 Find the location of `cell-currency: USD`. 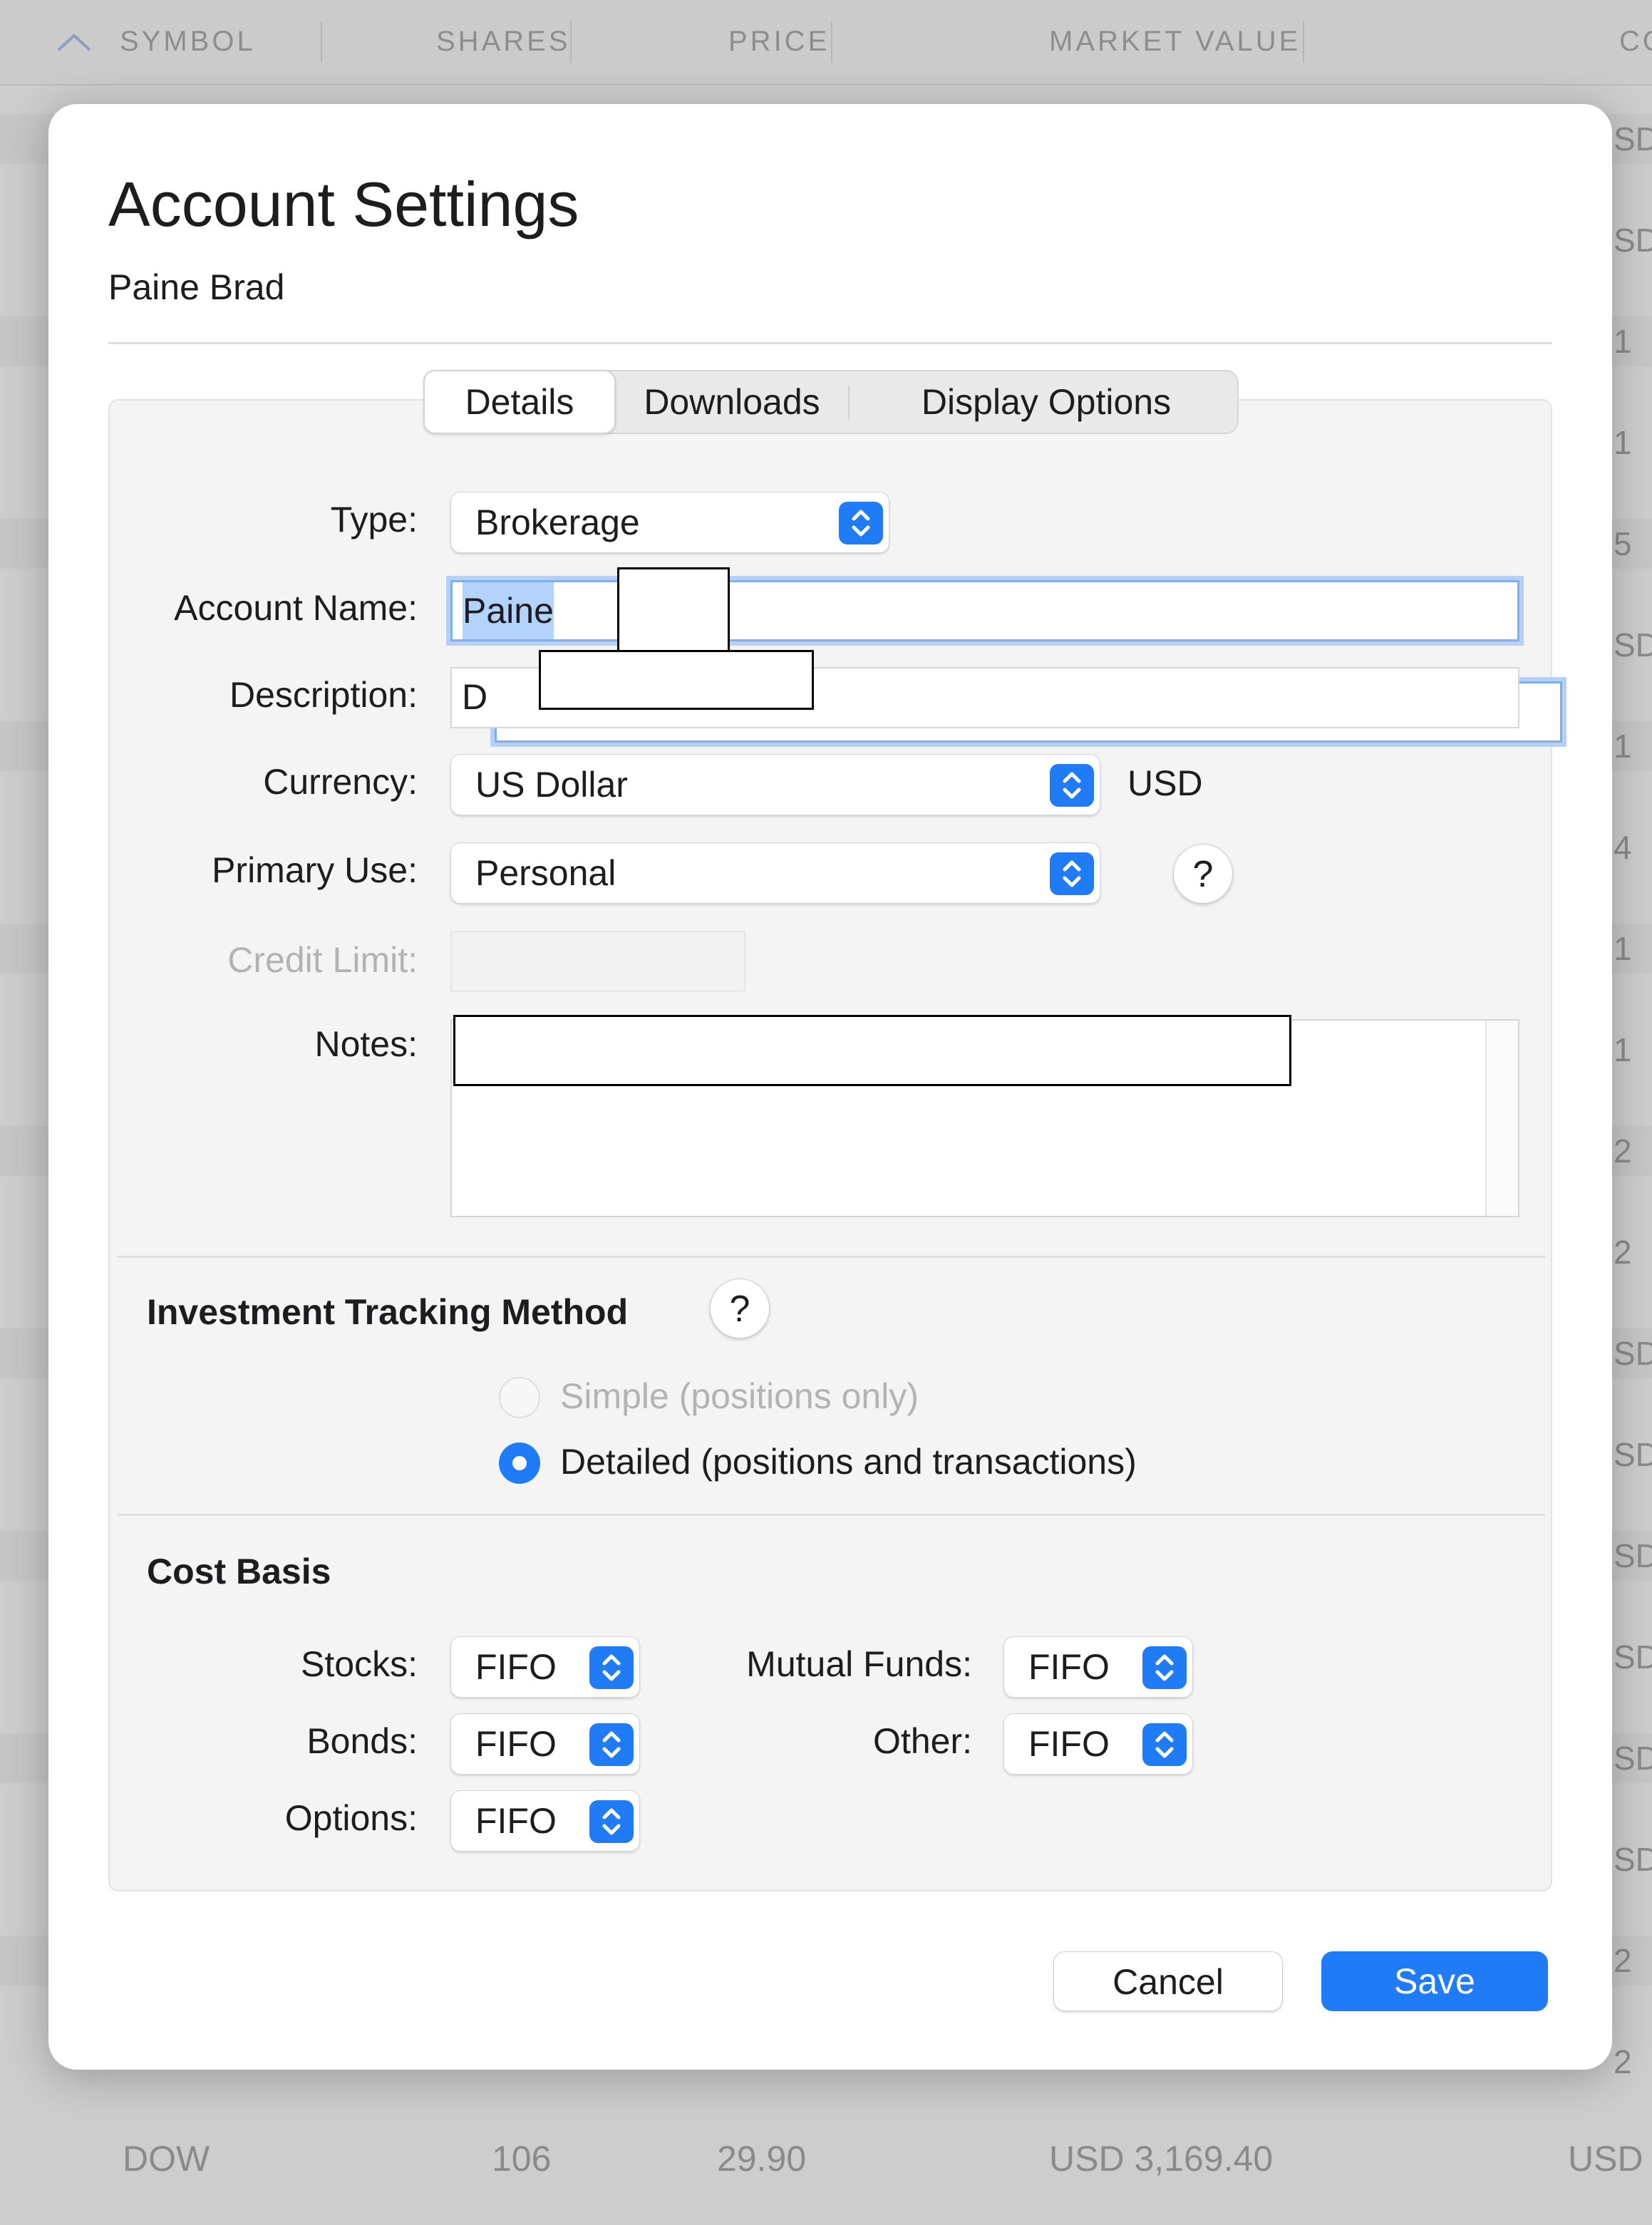

cell-currency: USD is located at coordinates (1605, 2159).